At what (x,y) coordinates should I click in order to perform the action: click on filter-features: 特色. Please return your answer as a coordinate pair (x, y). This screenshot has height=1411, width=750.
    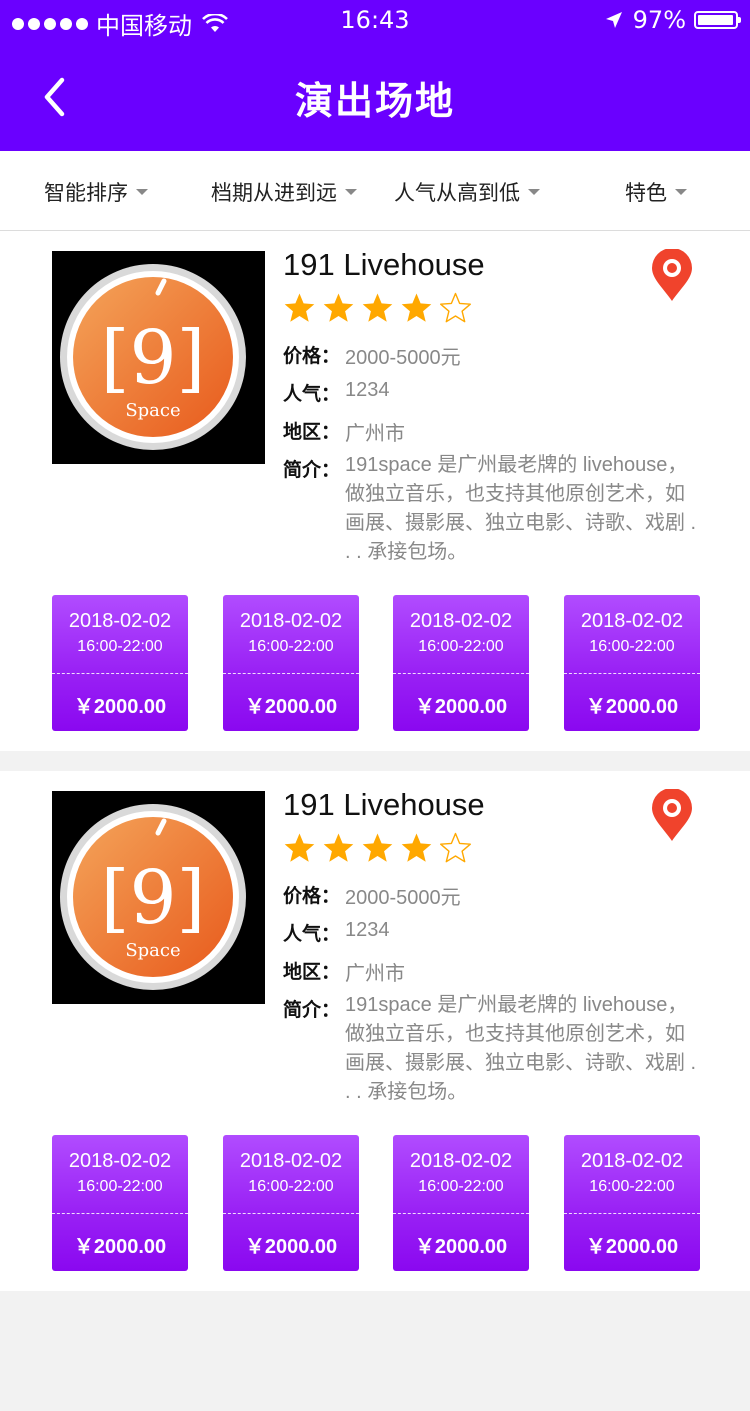
    Looking at the image, I should click on (656, 192).